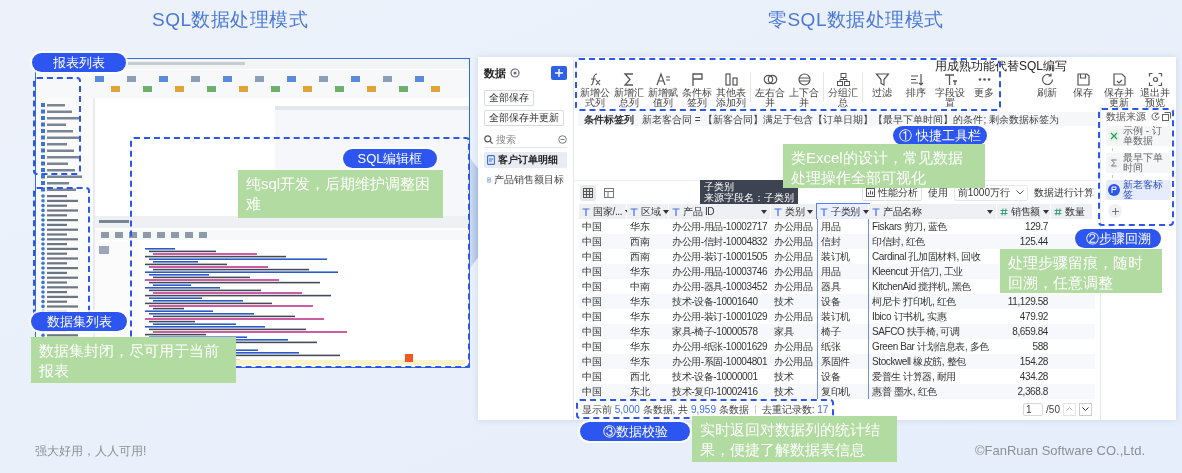  I want to click on toolbar-button: 新增赋值列, so click(663, 90).